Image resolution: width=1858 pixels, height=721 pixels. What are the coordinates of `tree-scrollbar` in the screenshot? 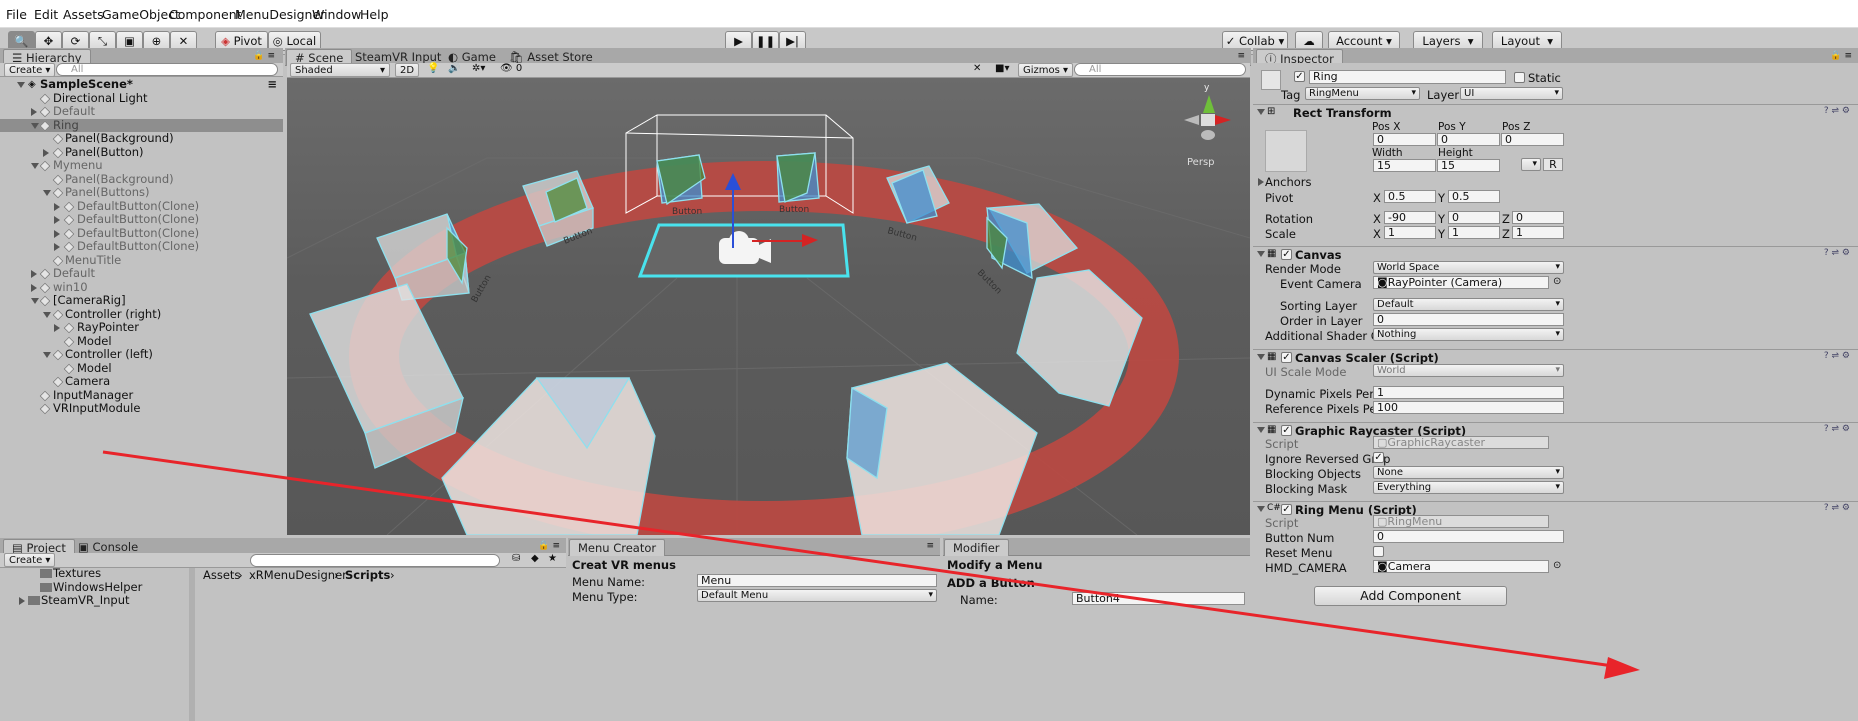 It's located at (192, 644).